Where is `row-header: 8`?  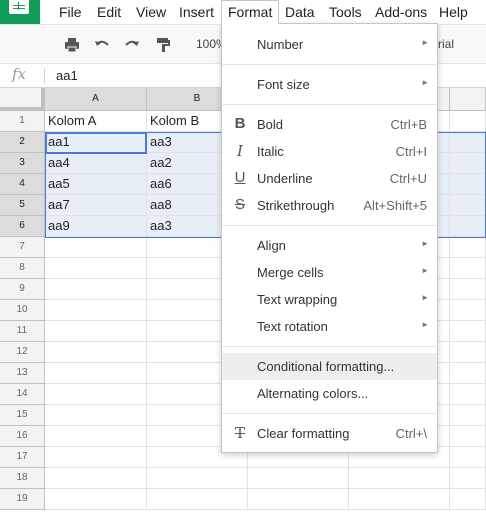 row-header: 8 is located at coordinates (22, 268).